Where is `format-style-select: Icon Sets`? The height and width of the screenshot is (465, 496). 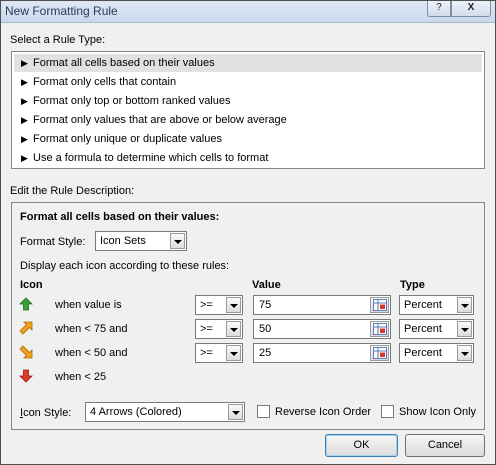
format-style-select: Icon Sets is located at coordinates (141, 241).